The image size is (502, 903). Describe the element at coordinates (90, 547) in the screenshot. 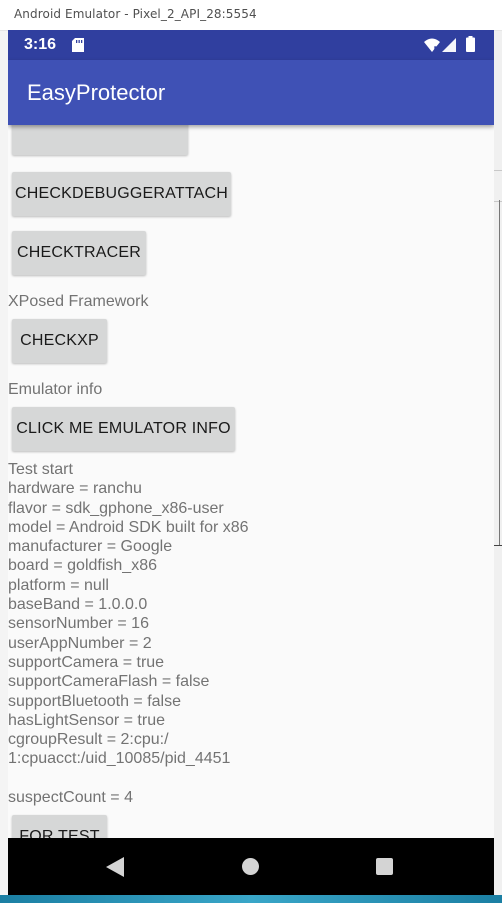

I see `info-line: manufacturer = Google` at that location.